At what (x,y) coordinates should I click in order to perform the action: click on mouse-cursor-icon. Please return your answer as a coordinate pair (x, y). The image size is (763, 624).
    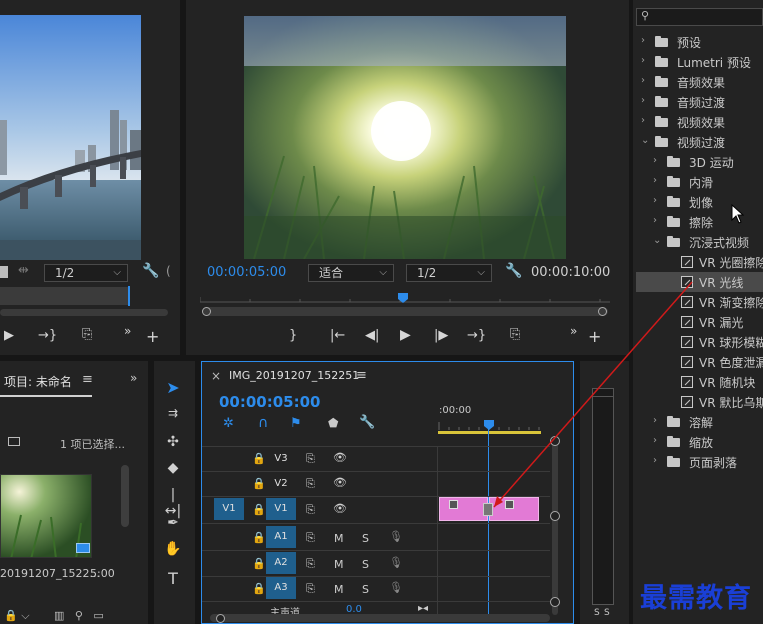
    Looking at the image, I should click on (738, 214).